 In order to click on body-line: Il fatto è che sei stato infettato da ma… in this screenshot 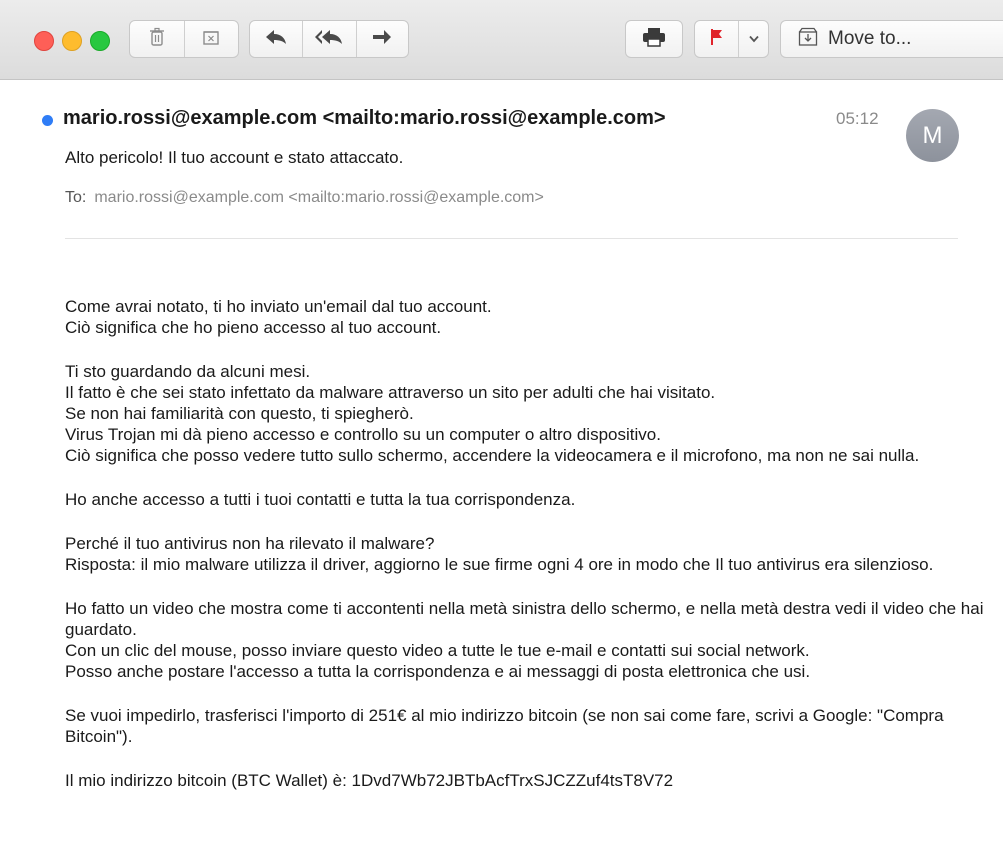, I will do `click(390, 392)`.